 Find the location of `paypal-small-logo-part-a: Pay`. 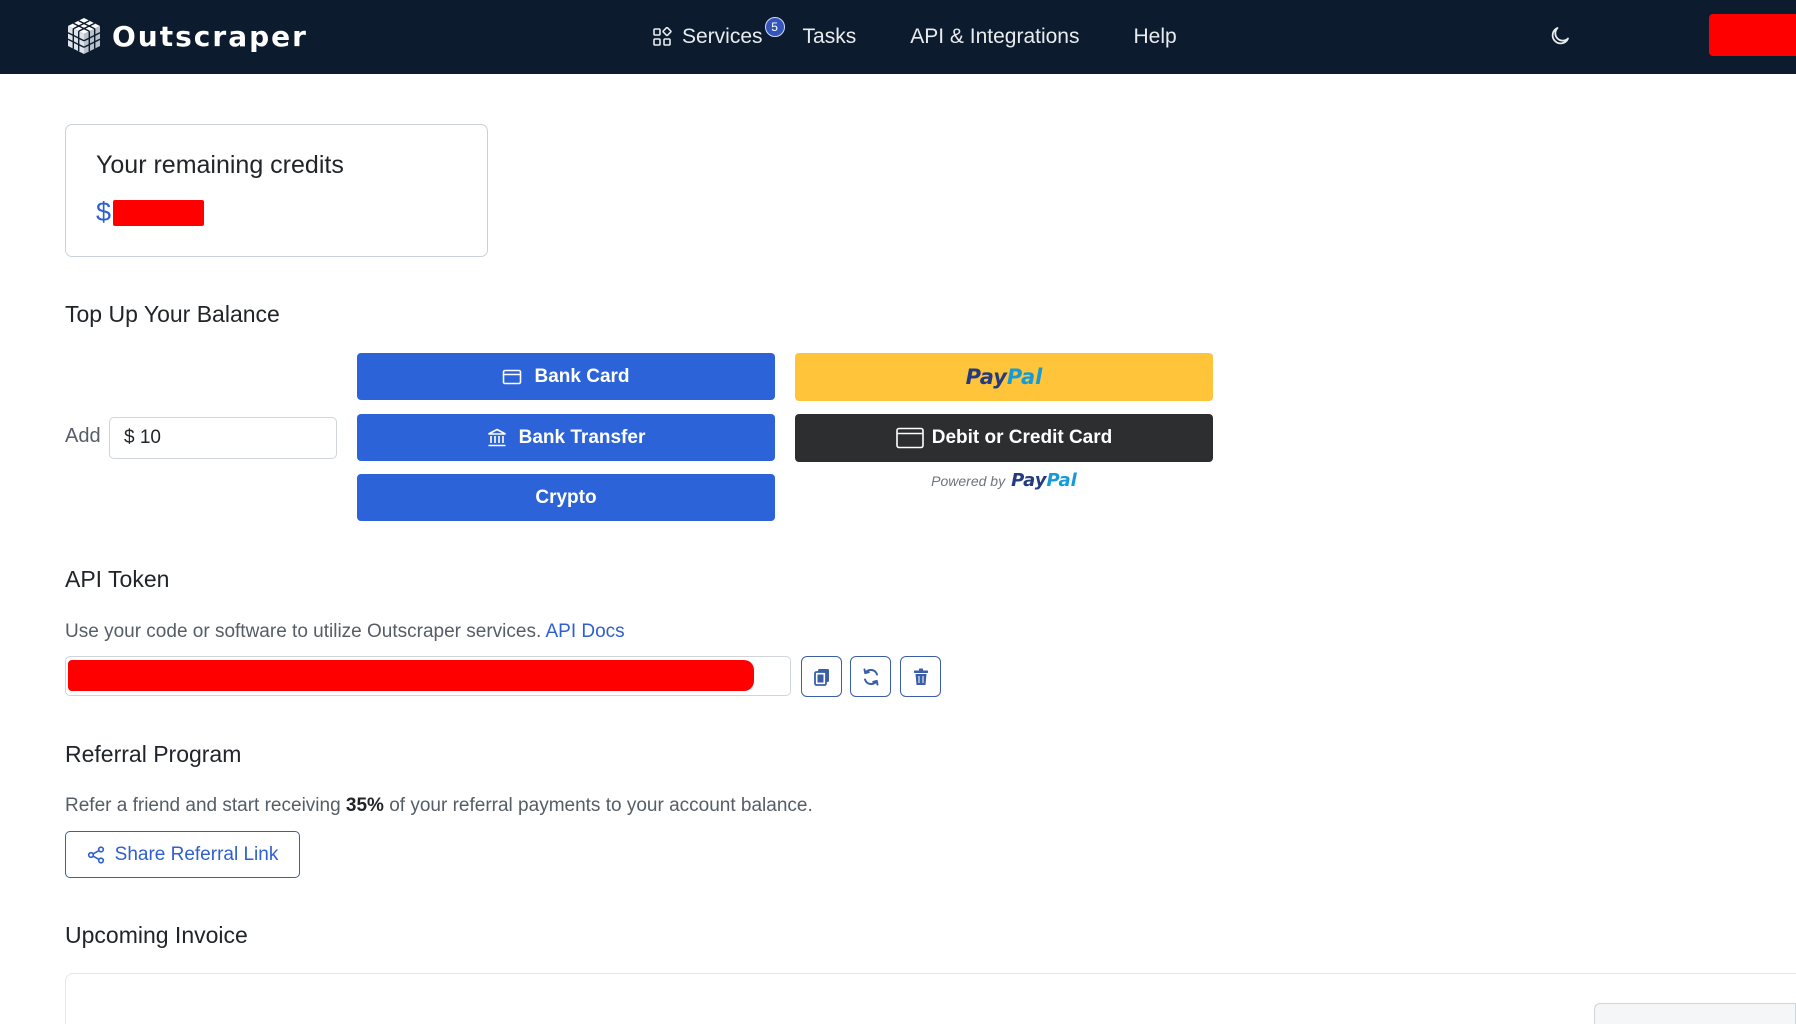

paypal-small-logo-part-a: Pay is located at coordinates (1029, 480).